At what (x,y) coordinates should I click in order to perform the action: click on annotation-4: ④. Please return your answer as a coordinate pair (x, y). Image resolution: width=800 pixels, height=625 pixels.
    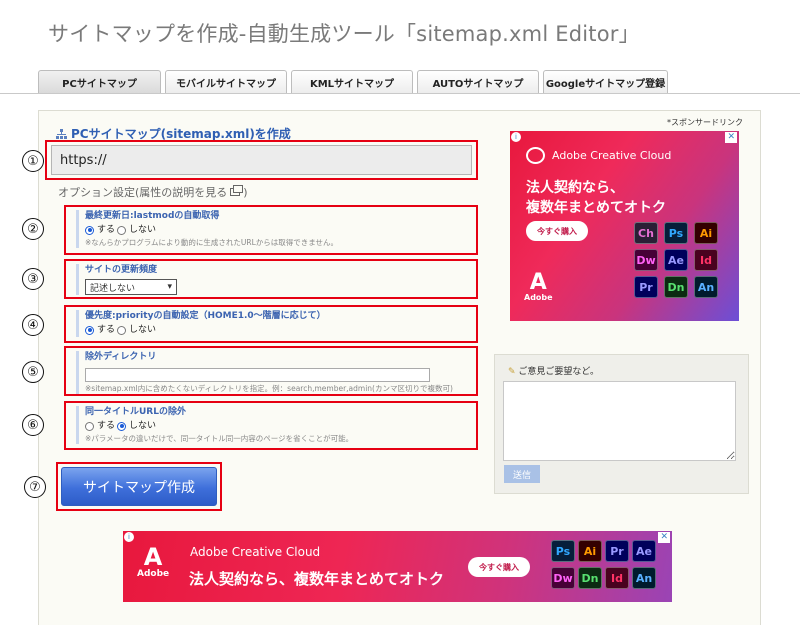
    Looking at the image, I should click on (33, 325).